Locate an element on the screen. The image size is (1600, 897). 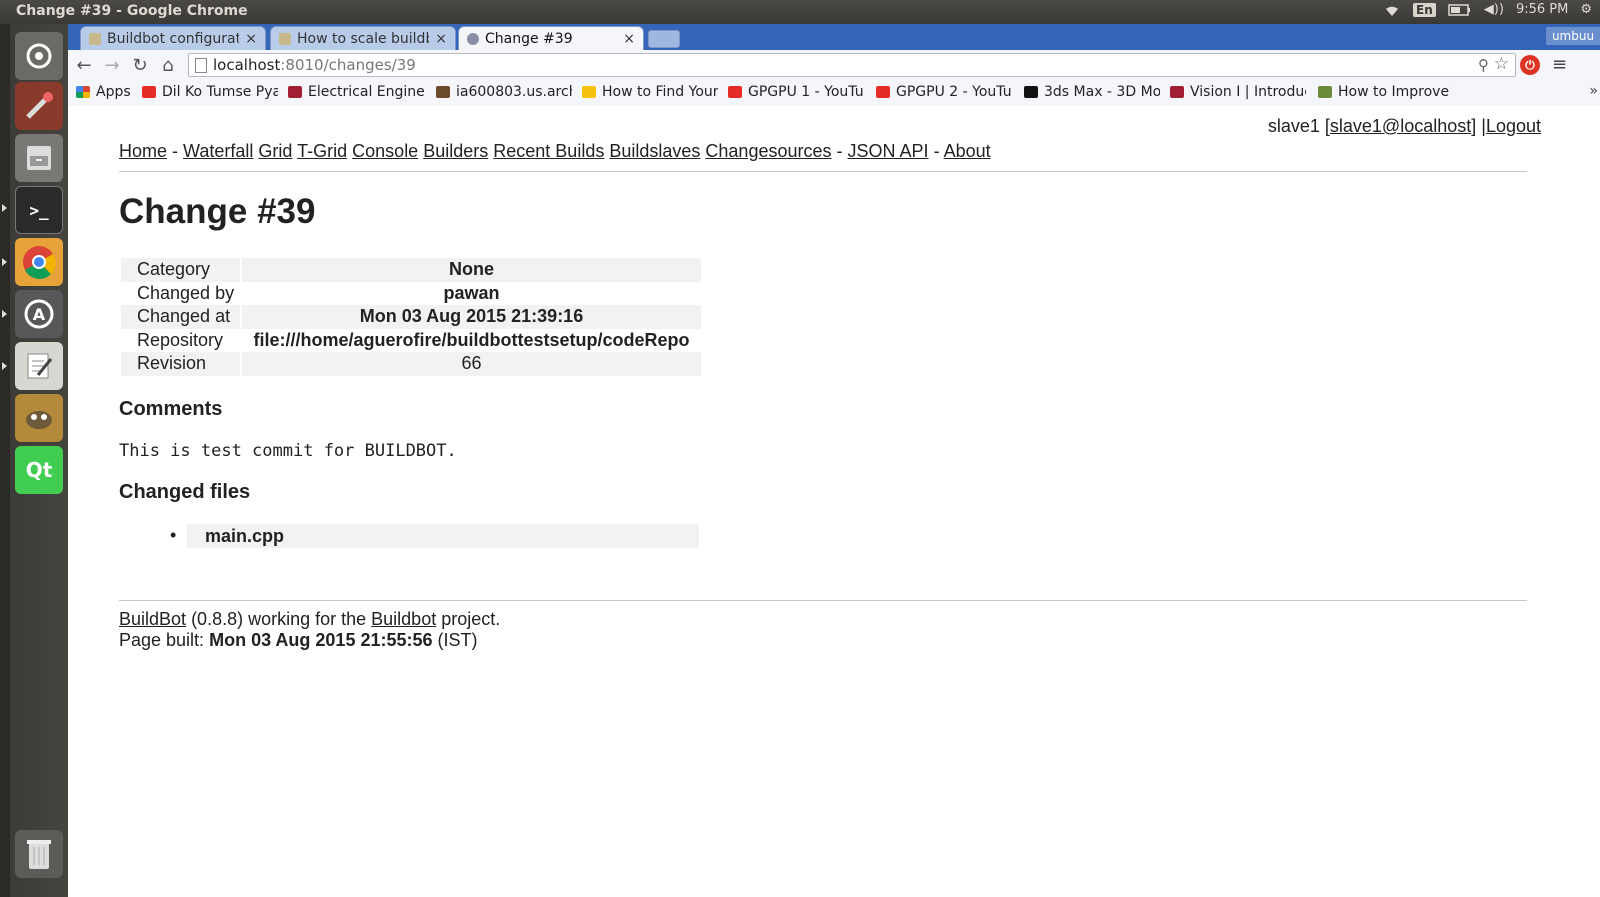
wifi-icon is located at coordinates (1392, 10).